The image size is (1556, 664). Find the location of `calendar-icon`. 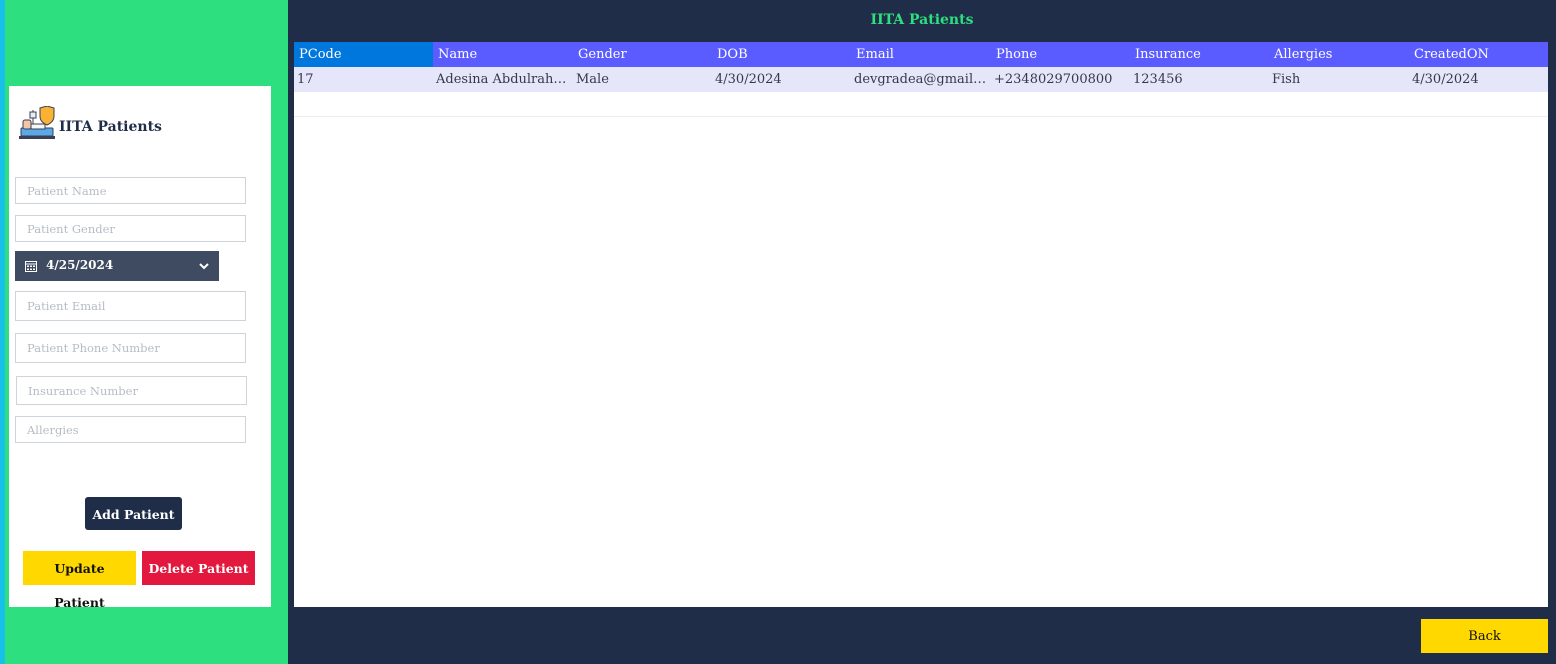

calendar-icon is located at coordinates (31, 266).